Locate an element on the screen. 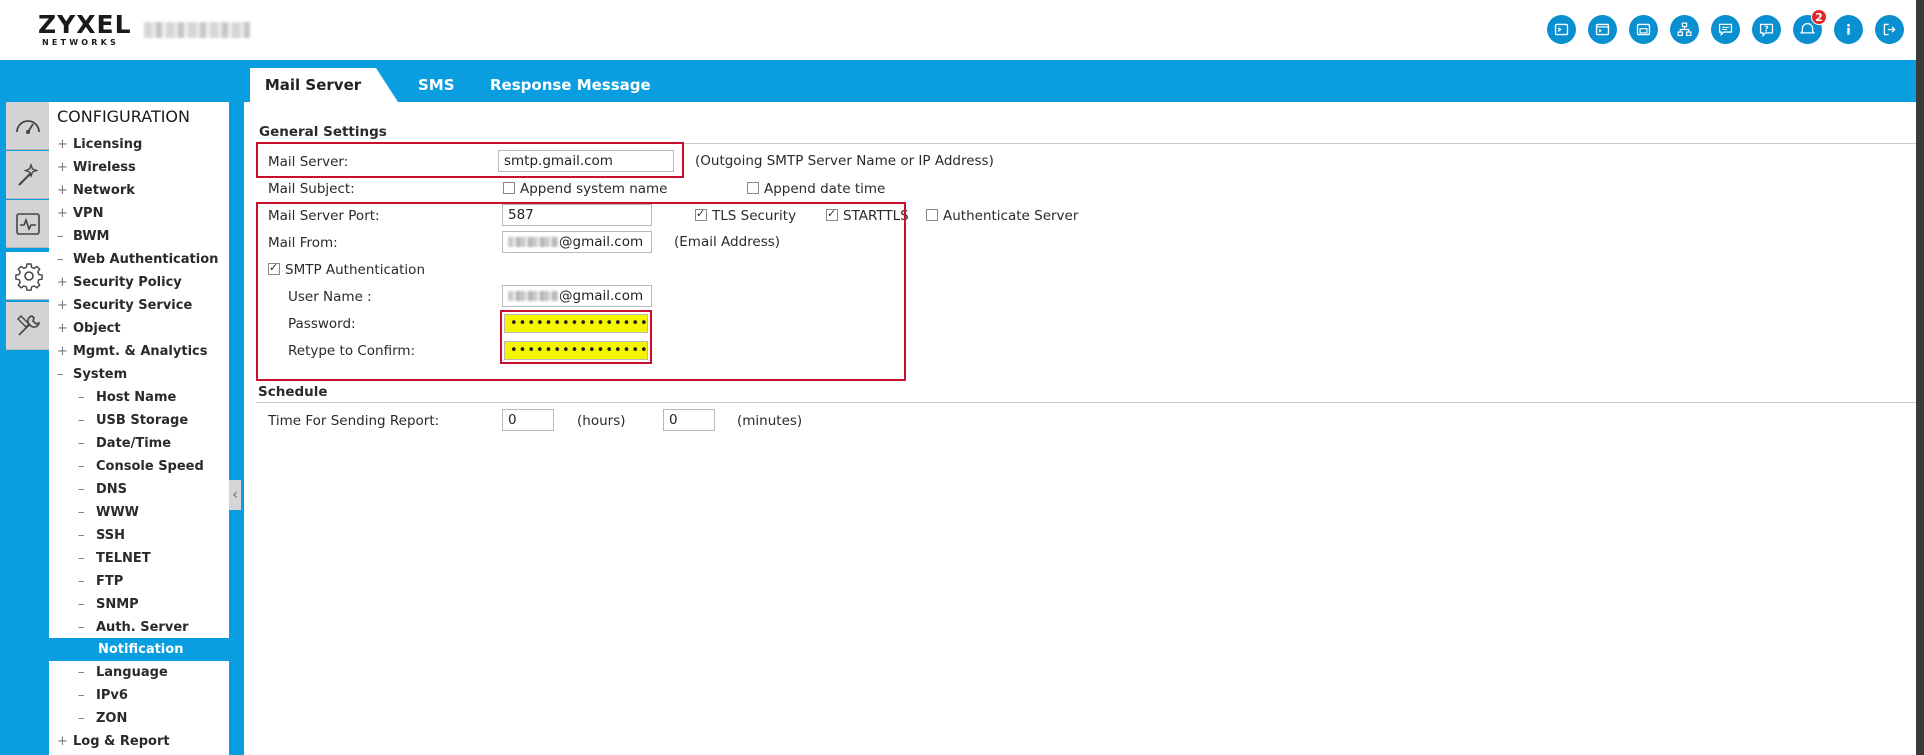 This screenshot has width=1924, height=755. sidebar-item-object: + Object is located at coordinates (89, 328).